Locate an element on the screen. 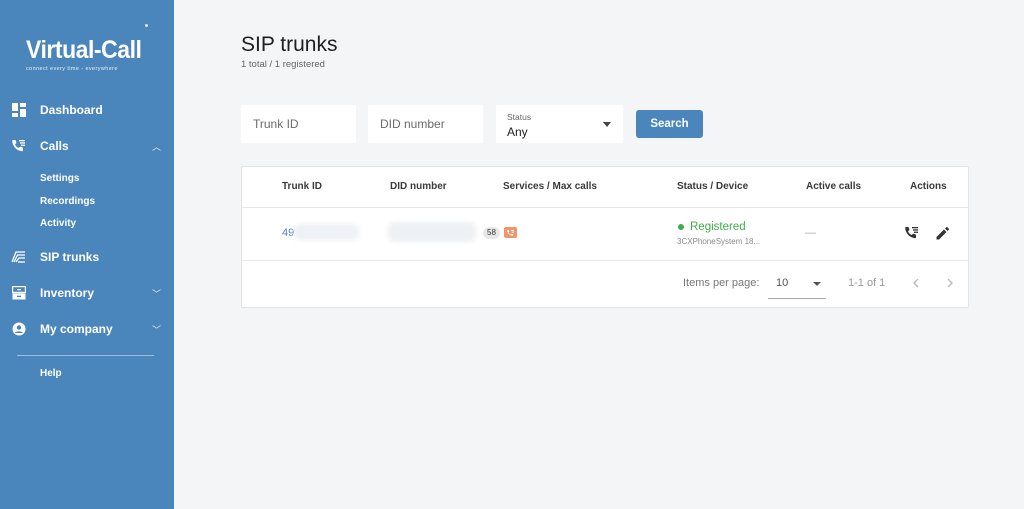 This screenshot has width=1024, height=509. search-button: Search is located at coordinates (669, 124).